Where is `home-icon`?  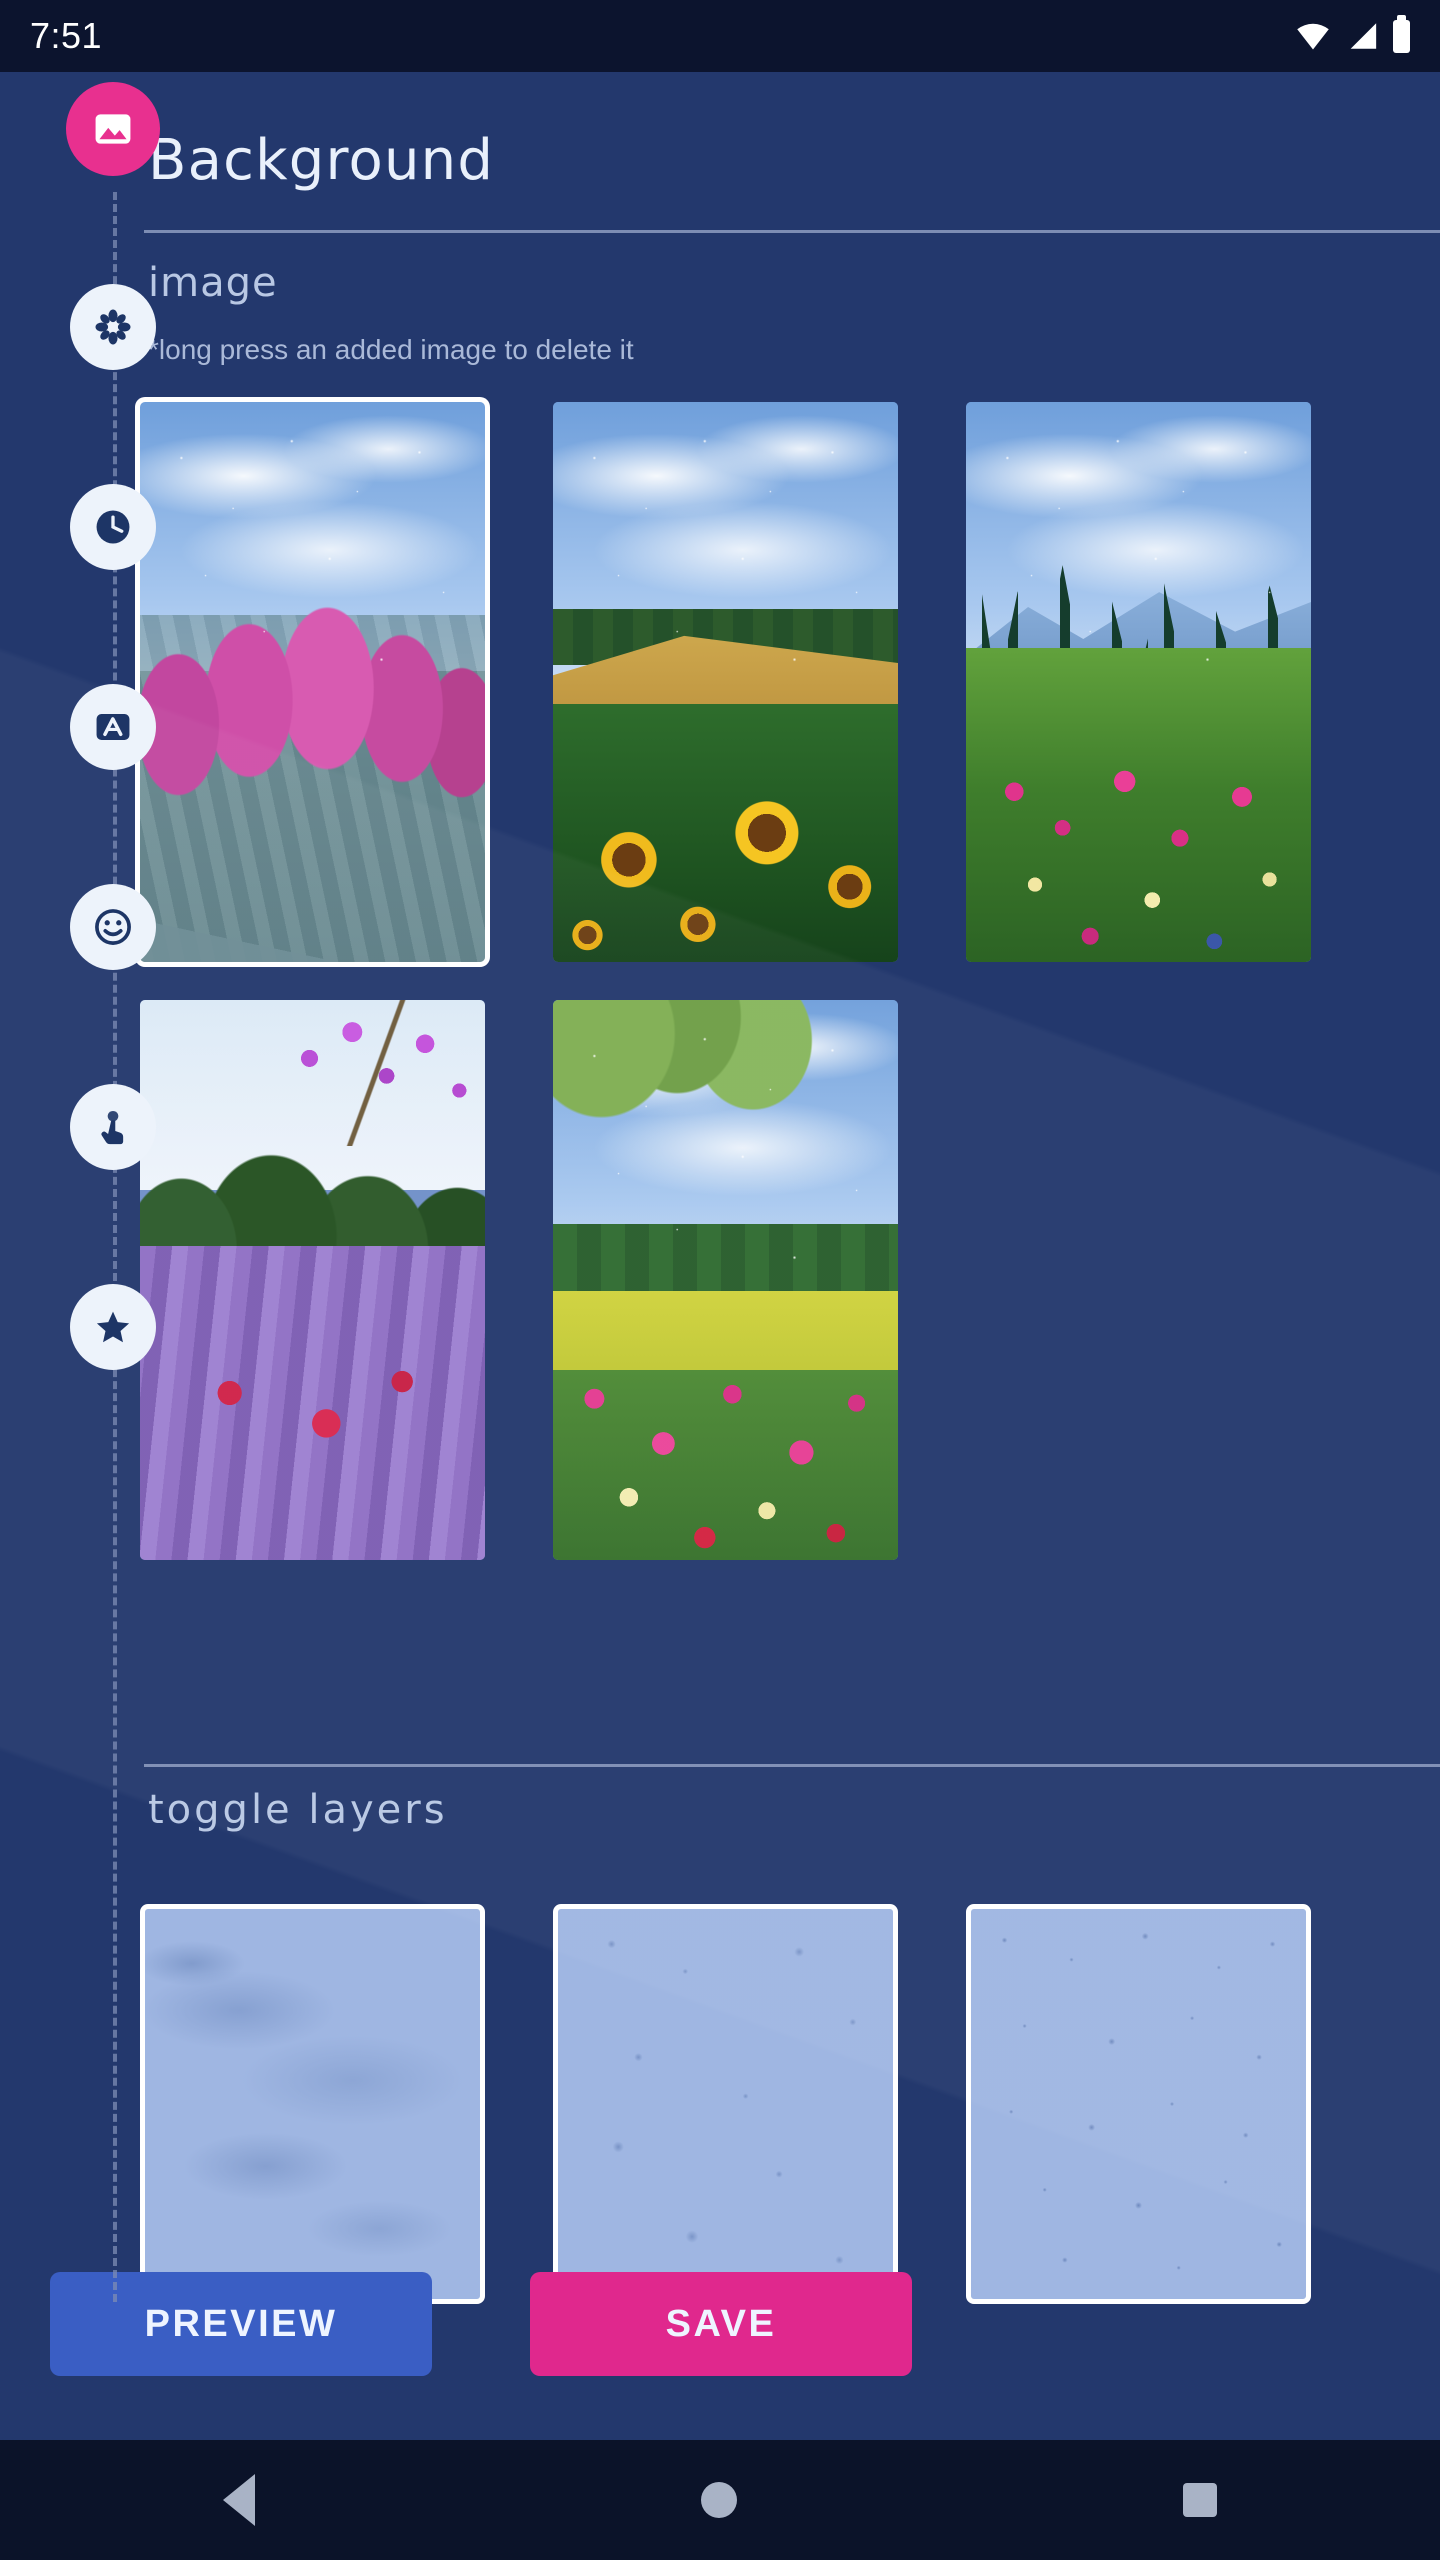
home-icon is located at coordinates (719, 2500).